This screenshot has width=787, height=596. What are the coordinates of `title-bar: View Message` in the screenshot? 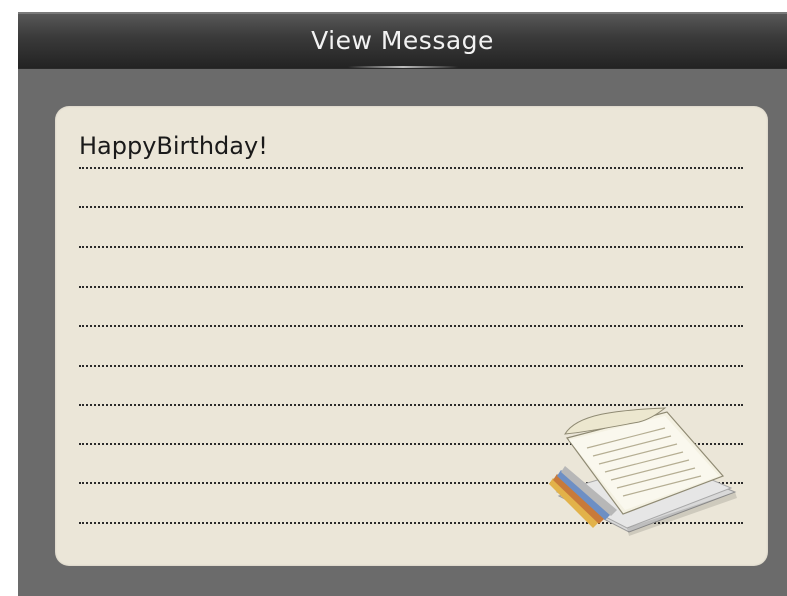 It's located at (402, 40).